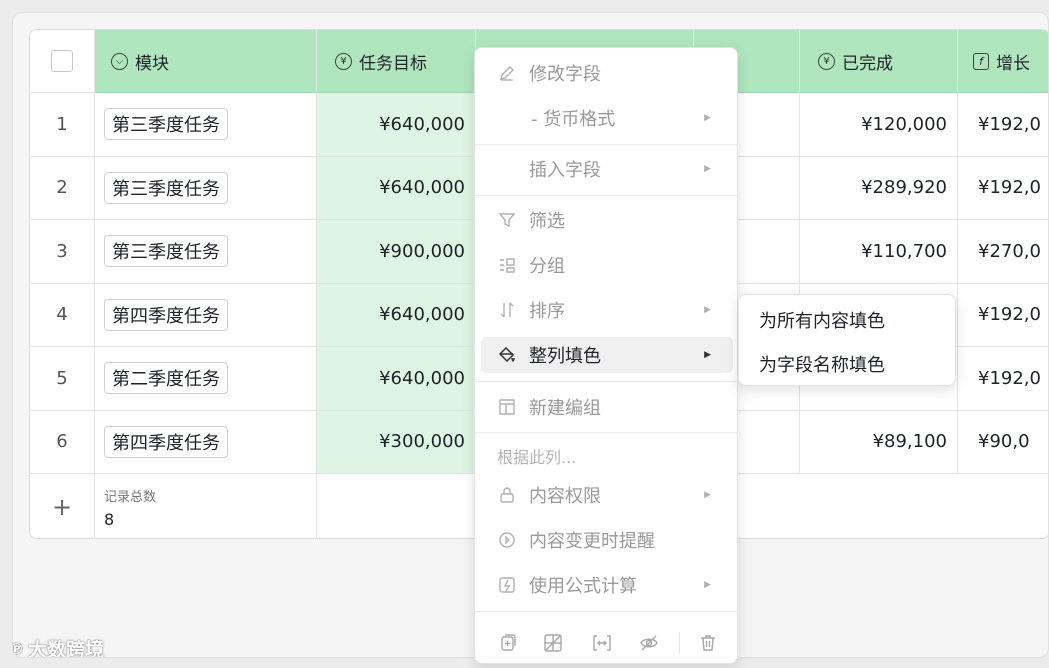  Describe the element at coordinates (1003, 252) in the screenshot. I see `growth-cell: ¥270,0` at that location.